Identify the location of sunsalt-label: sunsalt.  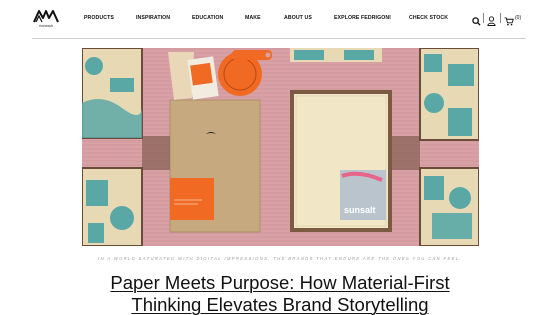
(360, 210).